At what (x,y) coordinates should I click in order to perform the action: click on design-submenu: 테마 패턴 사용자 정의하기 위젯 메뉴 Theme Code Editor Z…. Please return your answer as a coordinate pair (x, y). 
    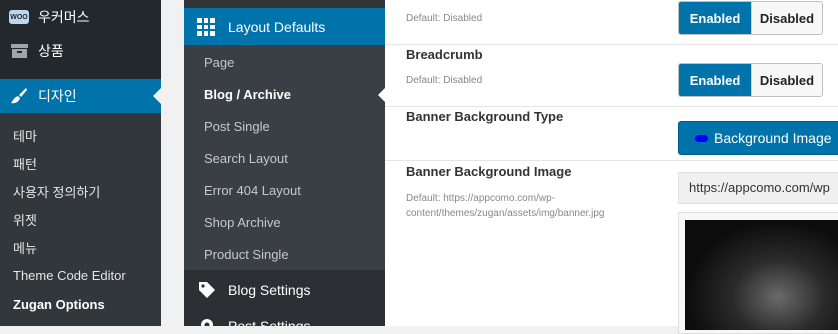
    Looking at the image, I should click on (80, 219).